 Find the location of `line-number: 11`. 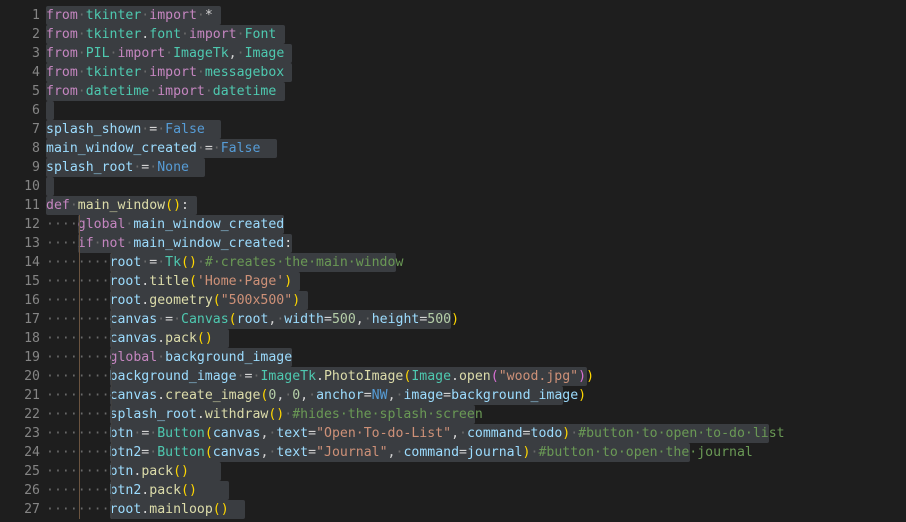

line-number: 11 is located at coordinates (32, 205).